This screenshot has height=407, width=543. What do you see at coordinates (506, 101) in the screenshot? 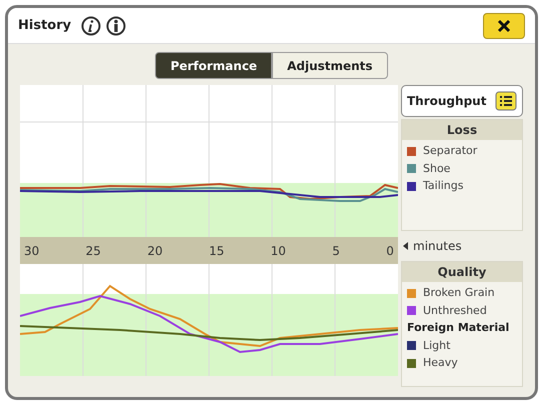
I see `list-icon` at bounding box center [506, 101].